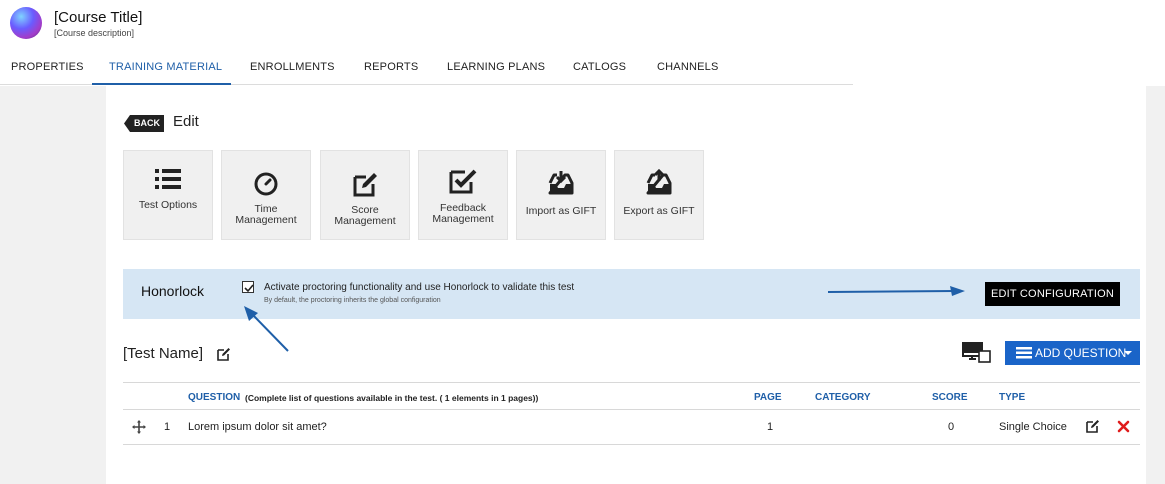 Image resolution: width=1165 pixels, height=484 pixels. Describe the element at coordinates (365, 184) in the screenshot. I see `edit-square-icon` at that location.